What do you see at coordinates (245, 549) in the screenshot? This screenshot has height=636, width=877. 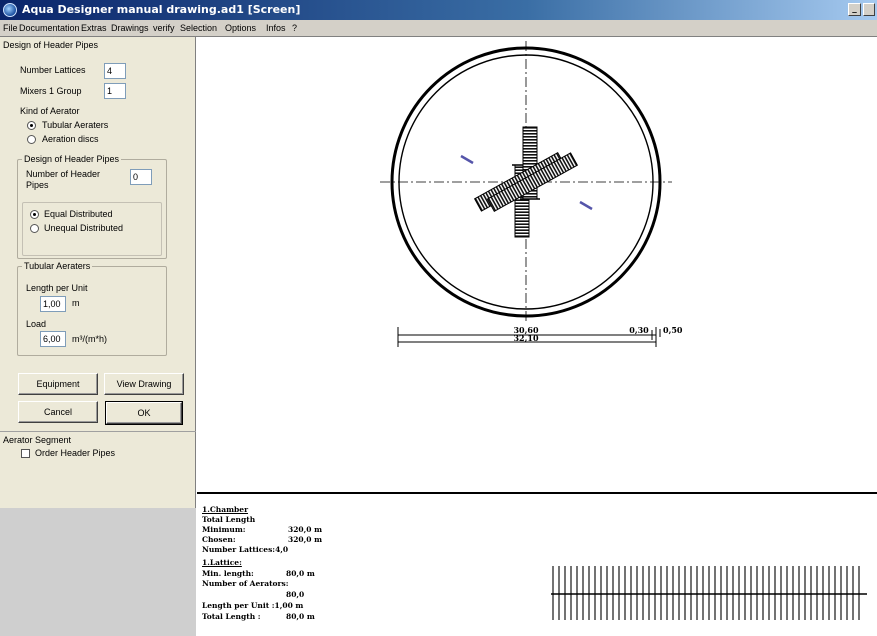 I see `number-lattices-line: Number Lattices:4,0` at bounding box center [245, 549].